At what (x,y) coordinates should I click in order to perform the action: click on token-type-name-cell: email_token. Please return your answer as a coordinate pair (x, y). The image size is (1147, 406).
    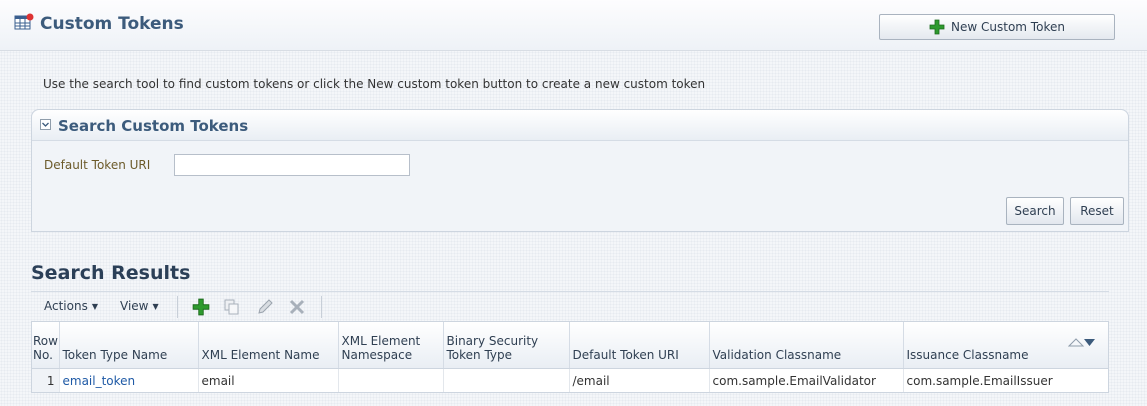
    Looking at the image, I should click on (129, 380).